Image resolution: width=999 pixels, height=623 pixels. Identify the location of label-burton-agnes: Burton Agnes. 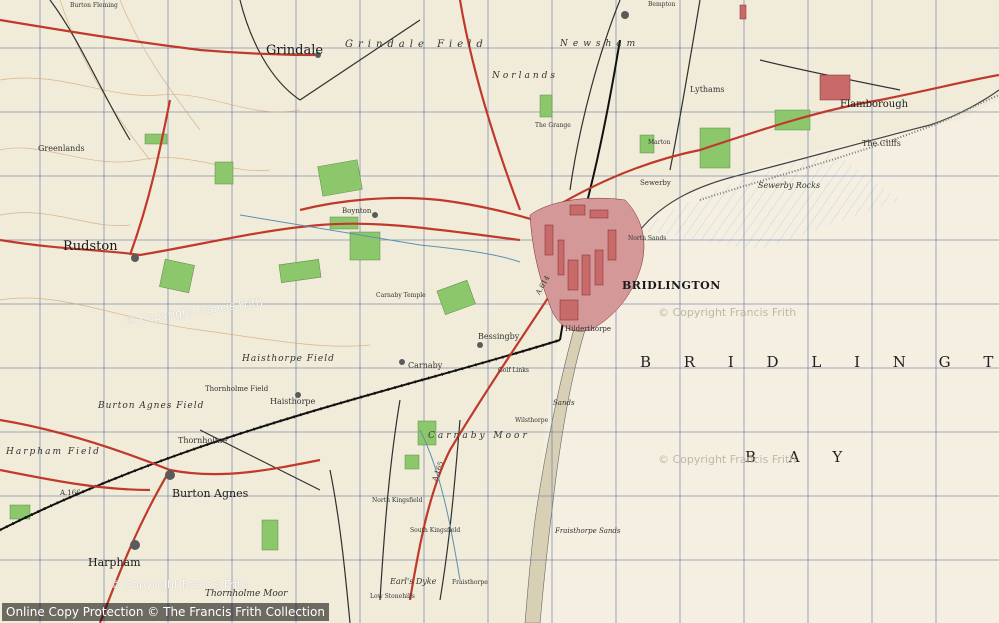
(210, 493).